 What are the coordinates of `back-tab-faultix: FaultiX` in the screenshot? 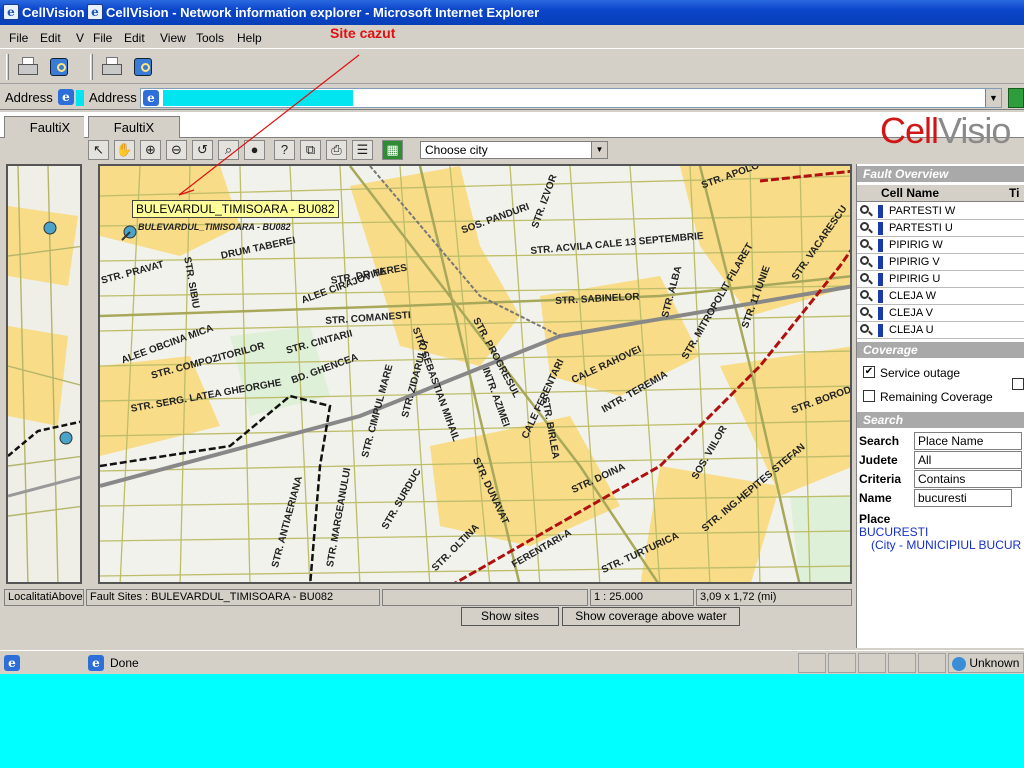 It's located at (47, 127).